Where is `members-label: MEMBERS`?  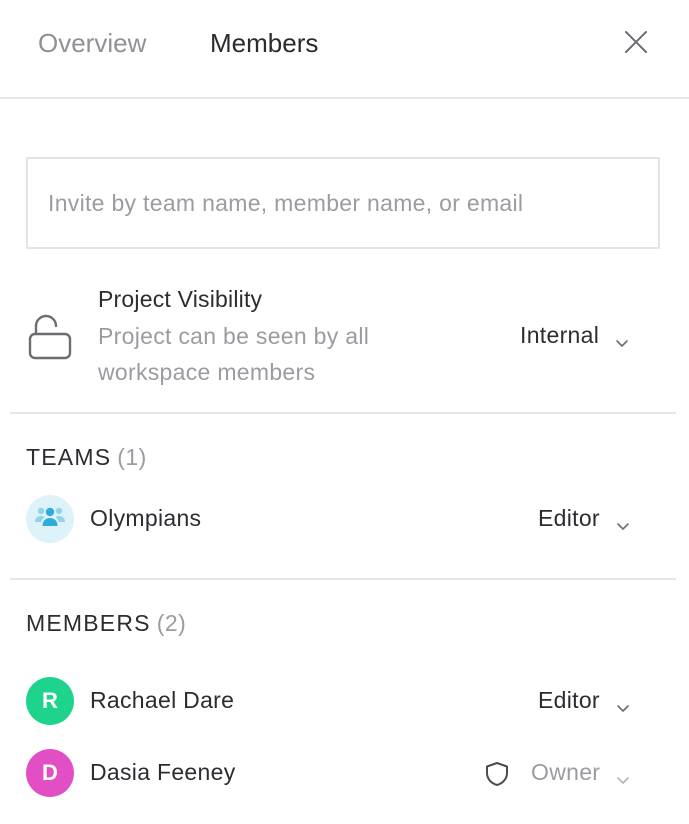 members-label: MEMBERS is located at coordinates (88, 623).